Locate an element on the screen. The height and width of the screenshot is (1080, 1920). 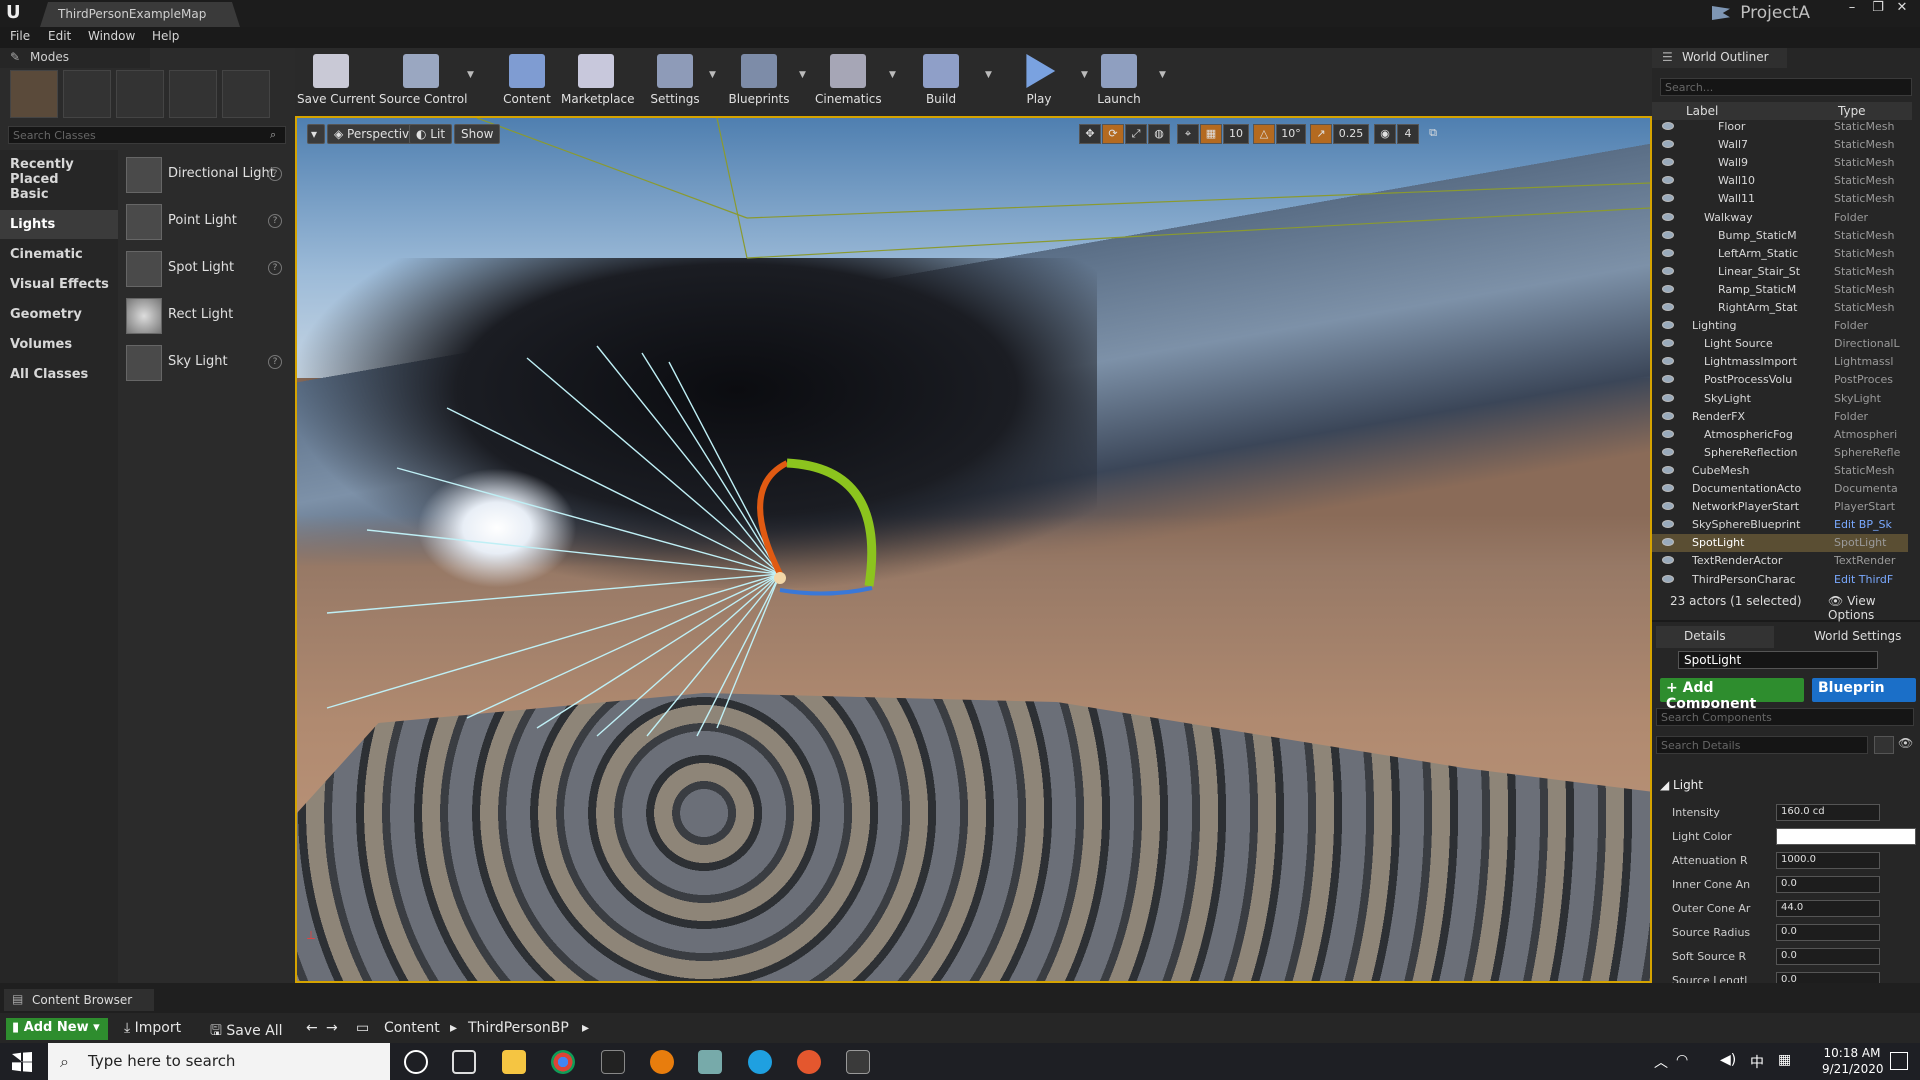
column-label: Label is located at coordinates (1702, 111).